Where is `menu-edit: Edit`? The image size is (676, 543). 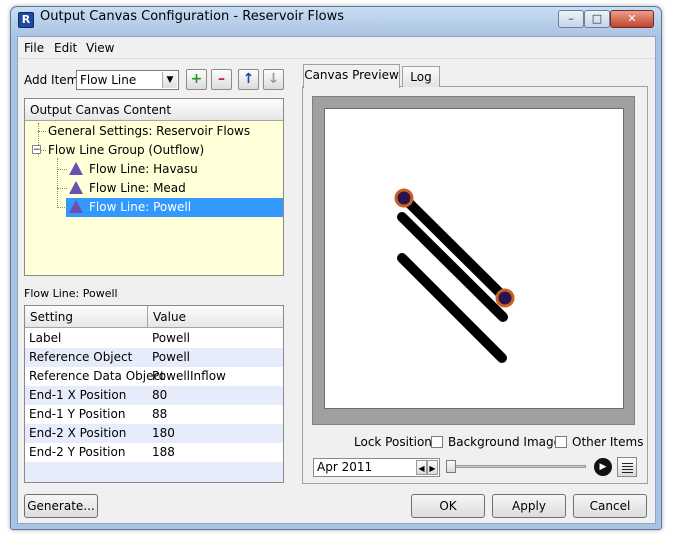 menu-edit: Edit is located at coordinates (65, 48).